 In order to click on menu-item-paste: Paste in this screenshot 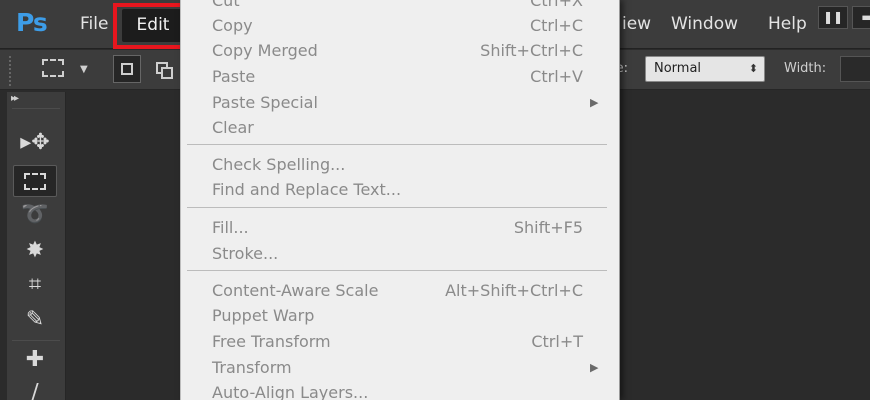, I will do `click(233, 76)`.